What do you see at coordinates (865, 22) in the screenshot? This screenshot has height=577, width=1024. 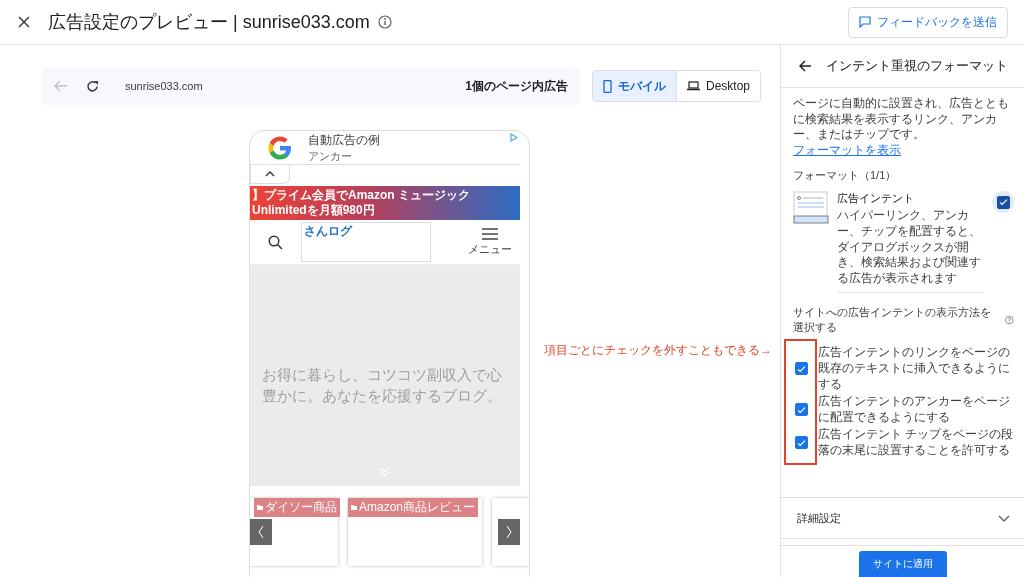 I see `feedback-icon` at bounding box center [865, 22].